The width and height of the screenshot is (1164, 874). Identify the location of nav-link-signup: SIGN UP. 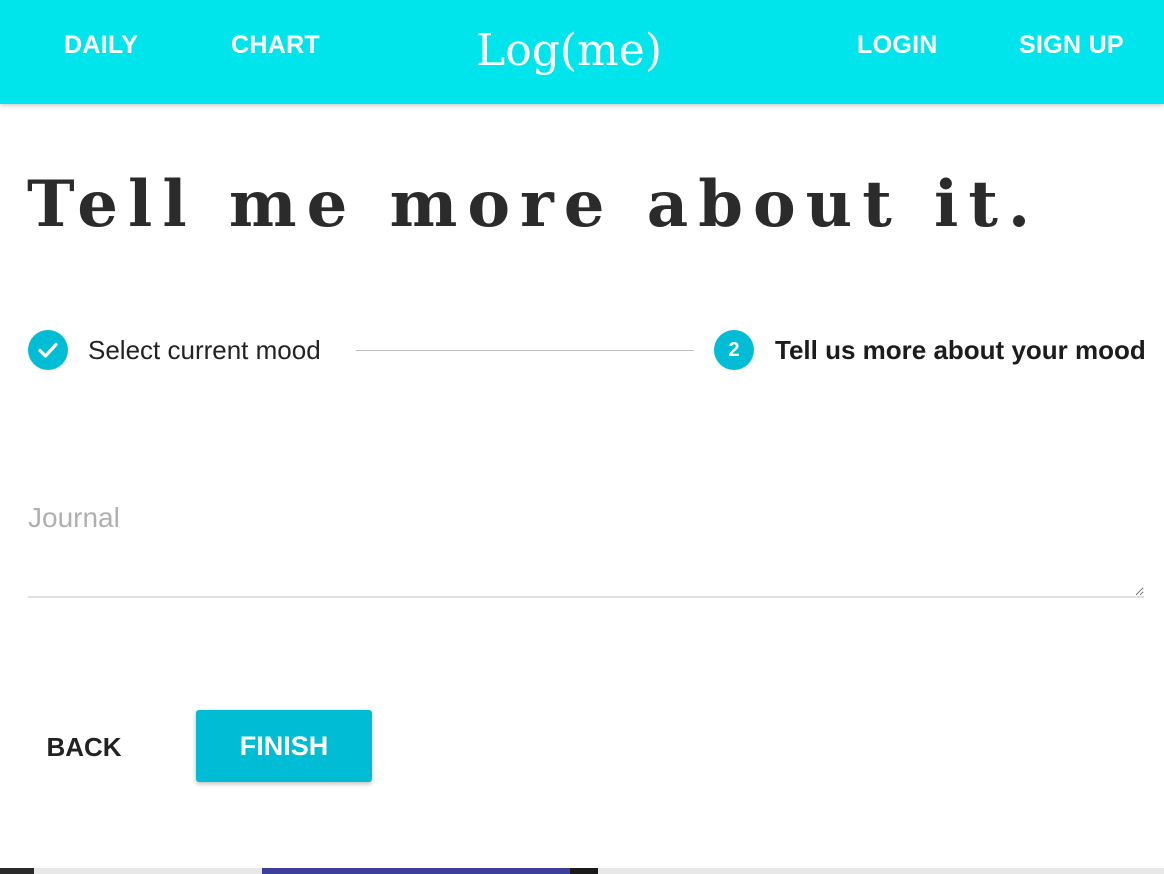
(1071, 45).